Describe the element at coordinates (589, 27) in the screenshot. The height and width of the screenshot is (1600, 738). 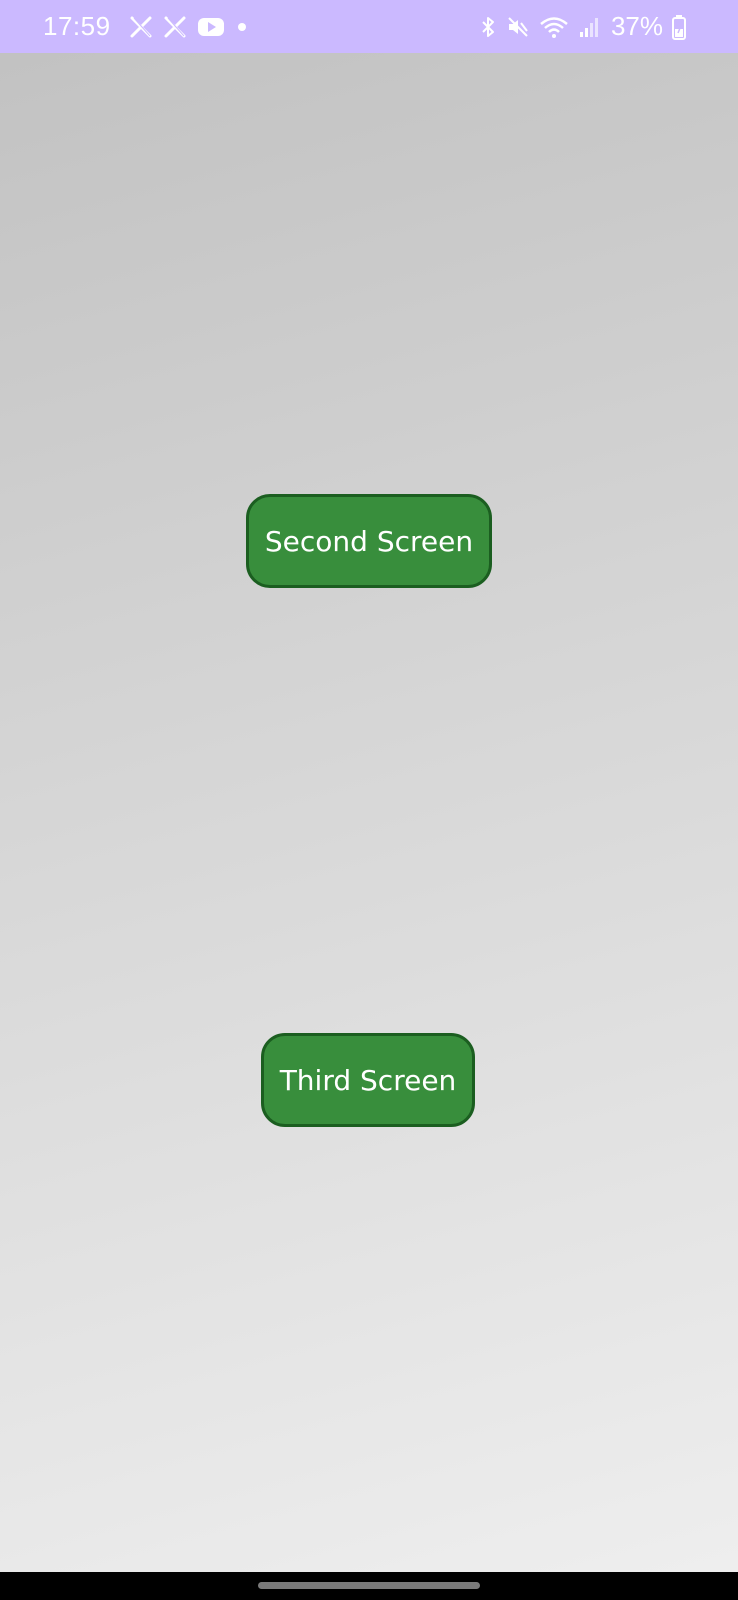
I see `signal-icon` at that location.